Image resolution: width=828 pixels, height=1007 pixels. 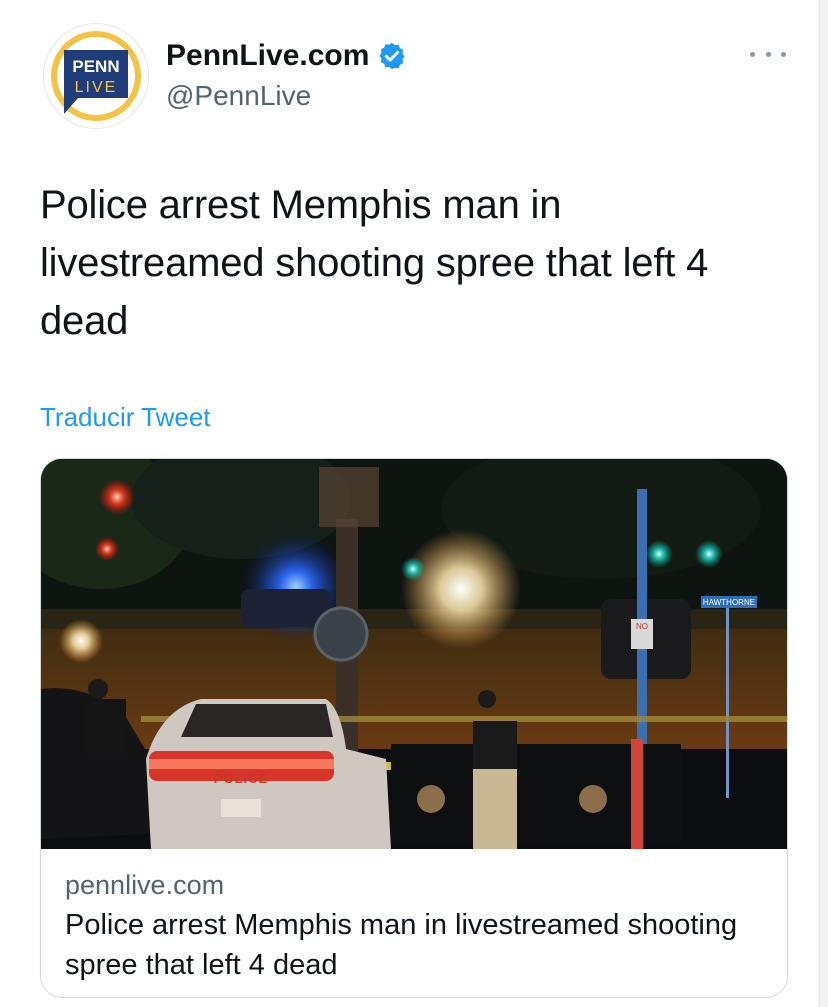 What do you see at coordinates (823, 503) in the screenshot?
I see `scrollbar-track` at bounding box center [823, 503].